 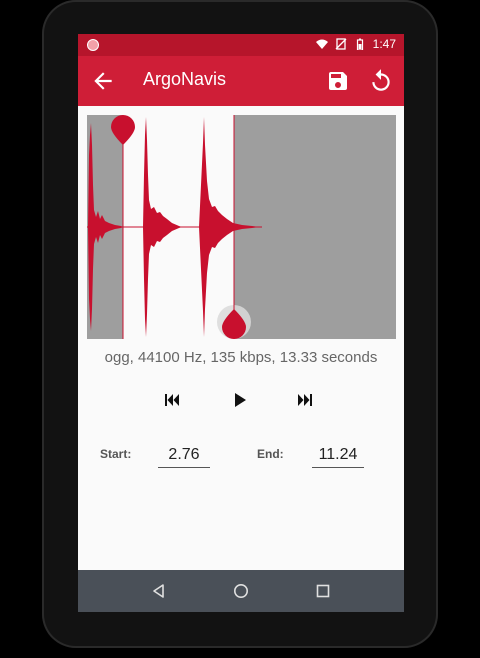 What do you see at coordinates (159, 591) in the screenshot?
I see `back-nav-icon` at bounding box center [159, 591].